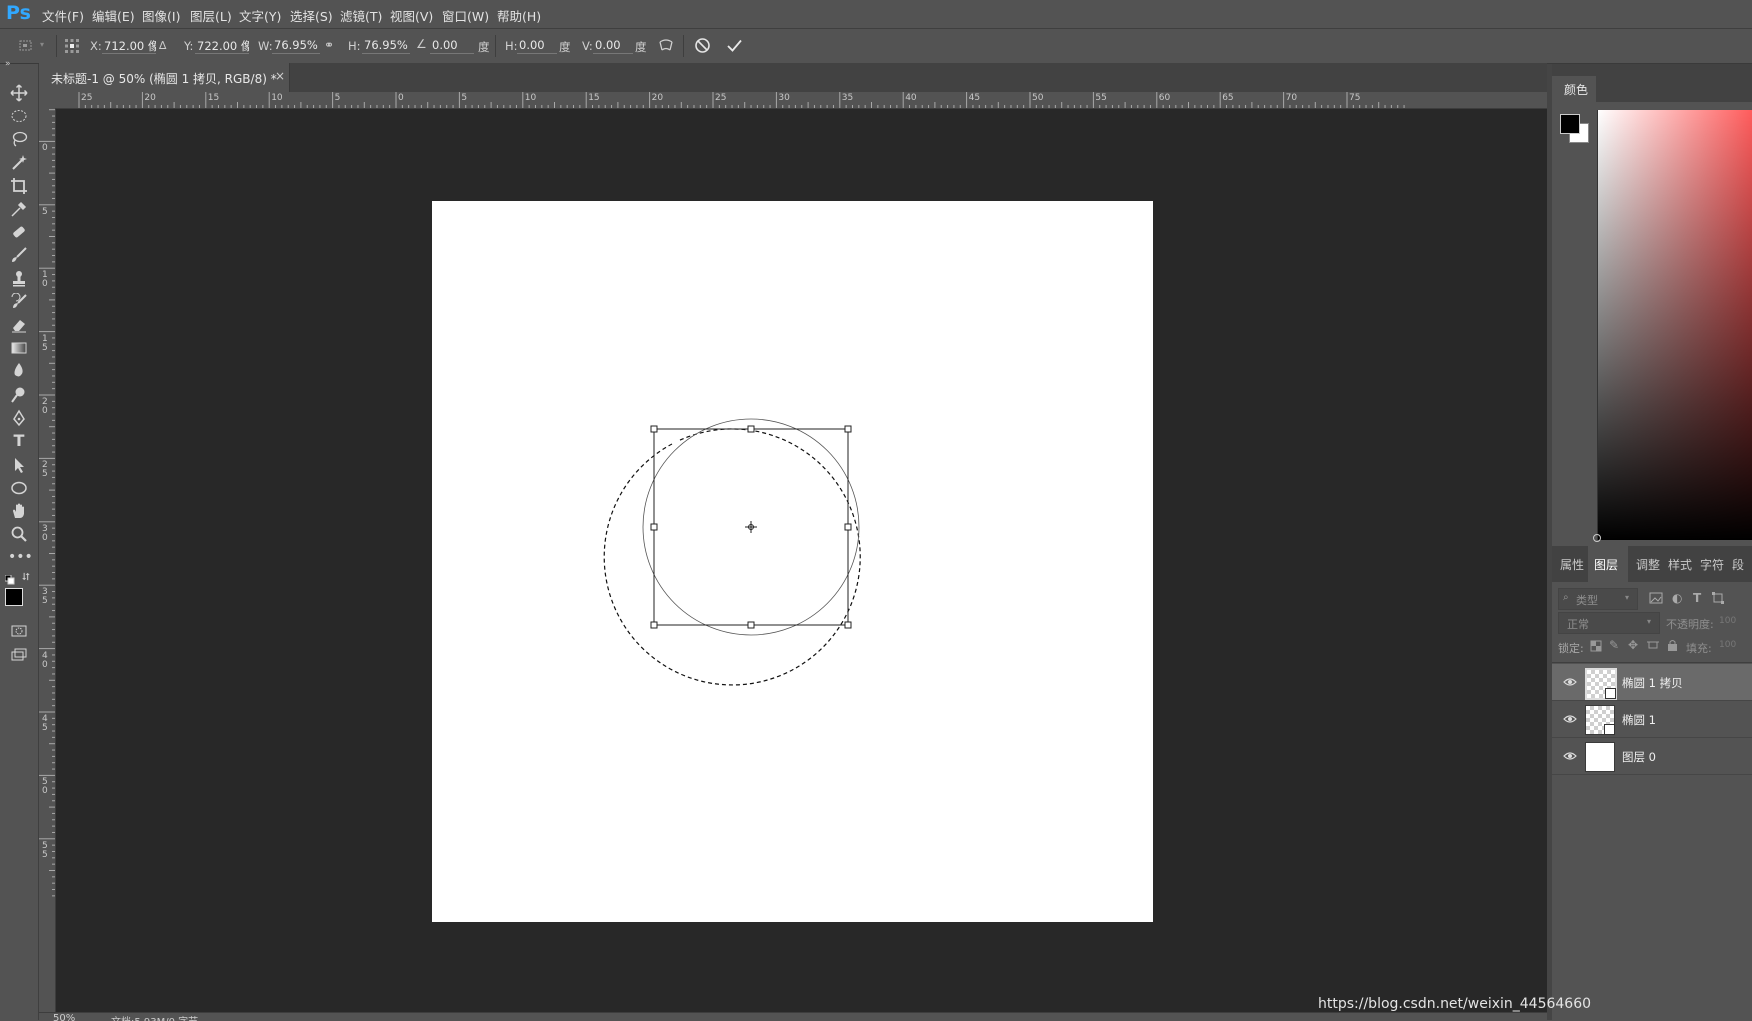  Describe the element at coordinates (702, 47) in the screenshot. I see `cancel-transform-icon` at that location.